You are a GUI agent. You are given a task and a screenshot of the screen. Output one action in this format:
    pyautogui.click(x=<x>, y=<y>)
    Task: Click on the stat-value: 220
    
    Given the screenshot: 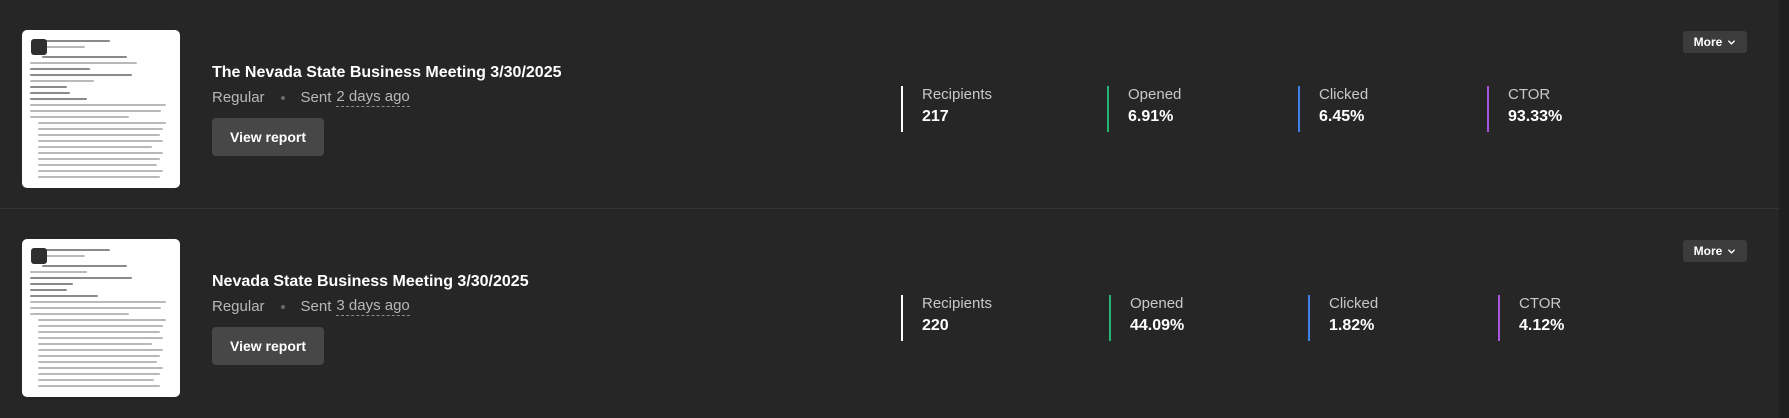 What is the action you would take?
    pyautogui.click(x=935, y=325)
    